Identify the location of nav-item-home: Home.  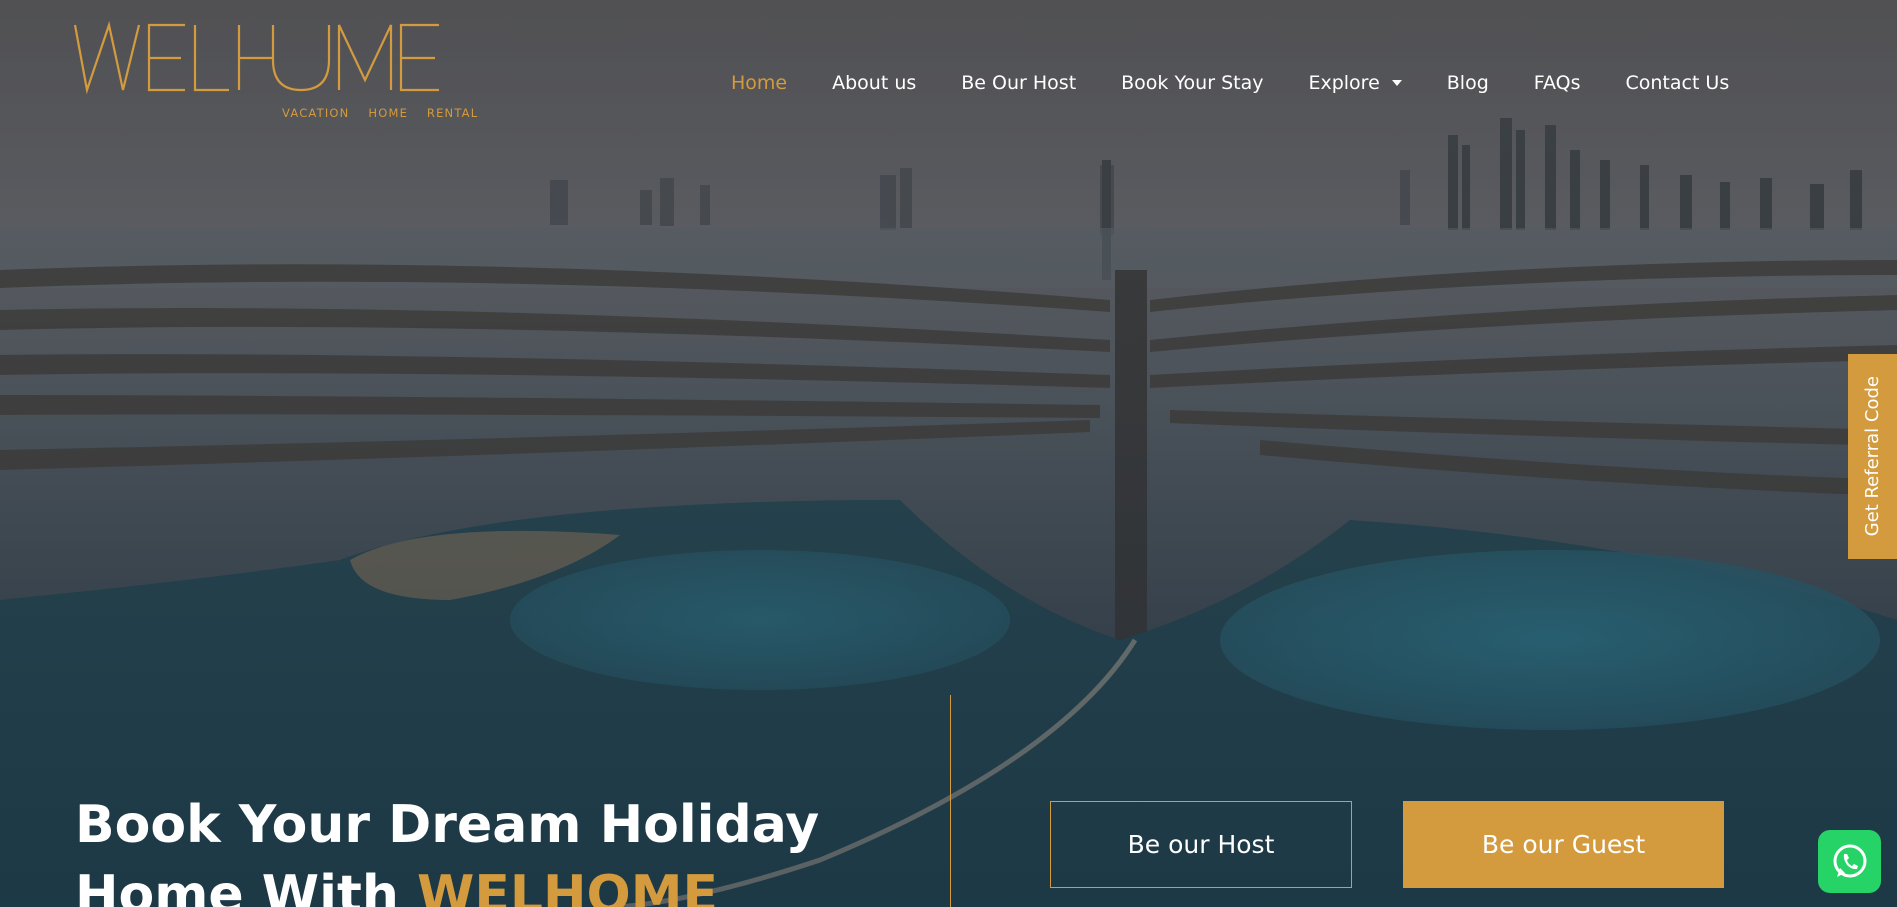
(759, 83).